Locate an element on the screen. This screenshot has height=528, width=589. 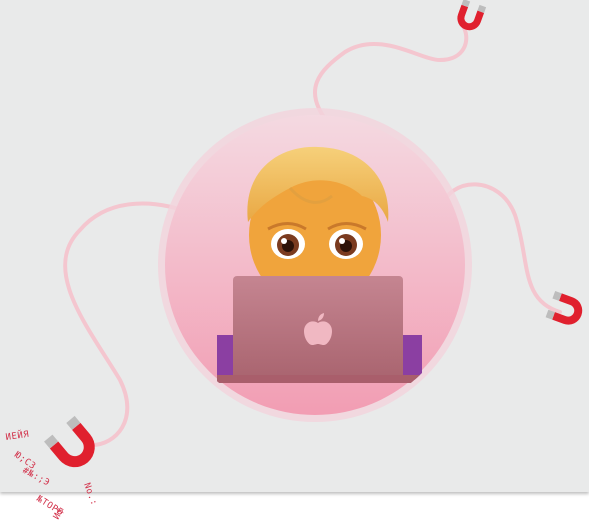
stamp-line-3: No.: is located at coordinates (89, 495).